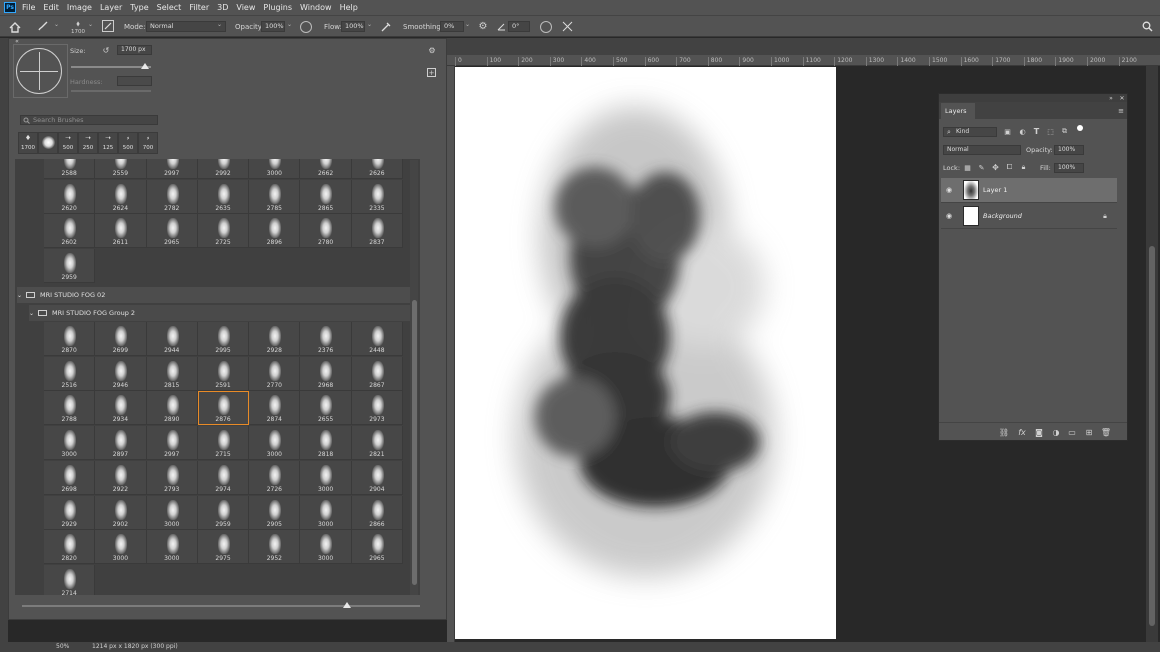 The image size is (1160, 652). Describe the element at coordinates (199, 7) in the screenshot. I see `menu-filter: Filter` at that location.